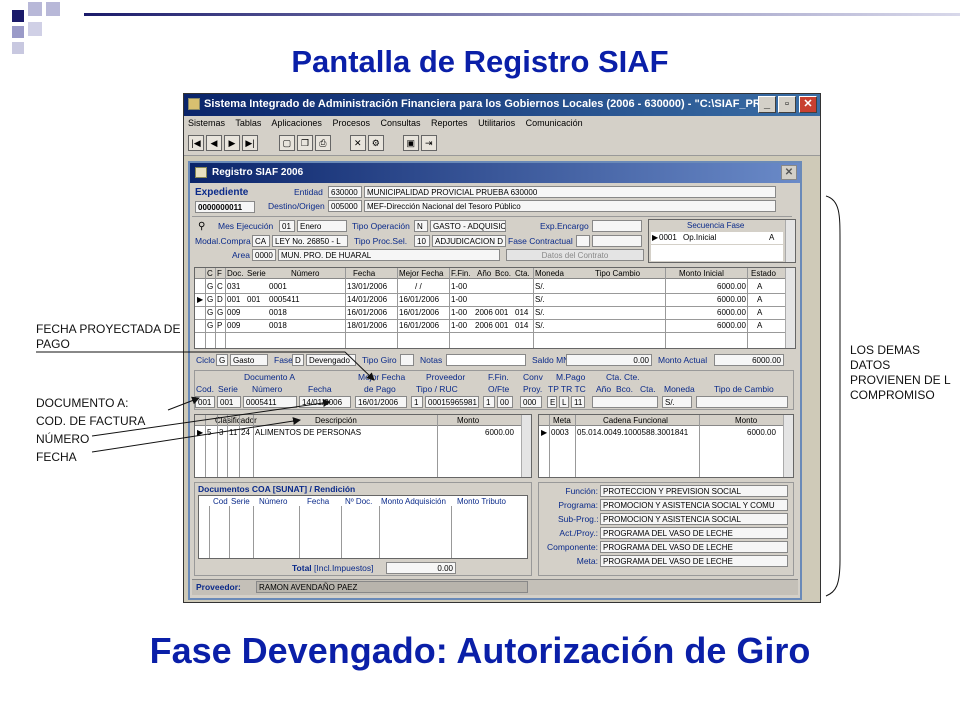 The image size is (960, 720). Describe the element at coordinates (205, 366) in the screenshot. I see `arrow-fecha-proyectada` at that location.